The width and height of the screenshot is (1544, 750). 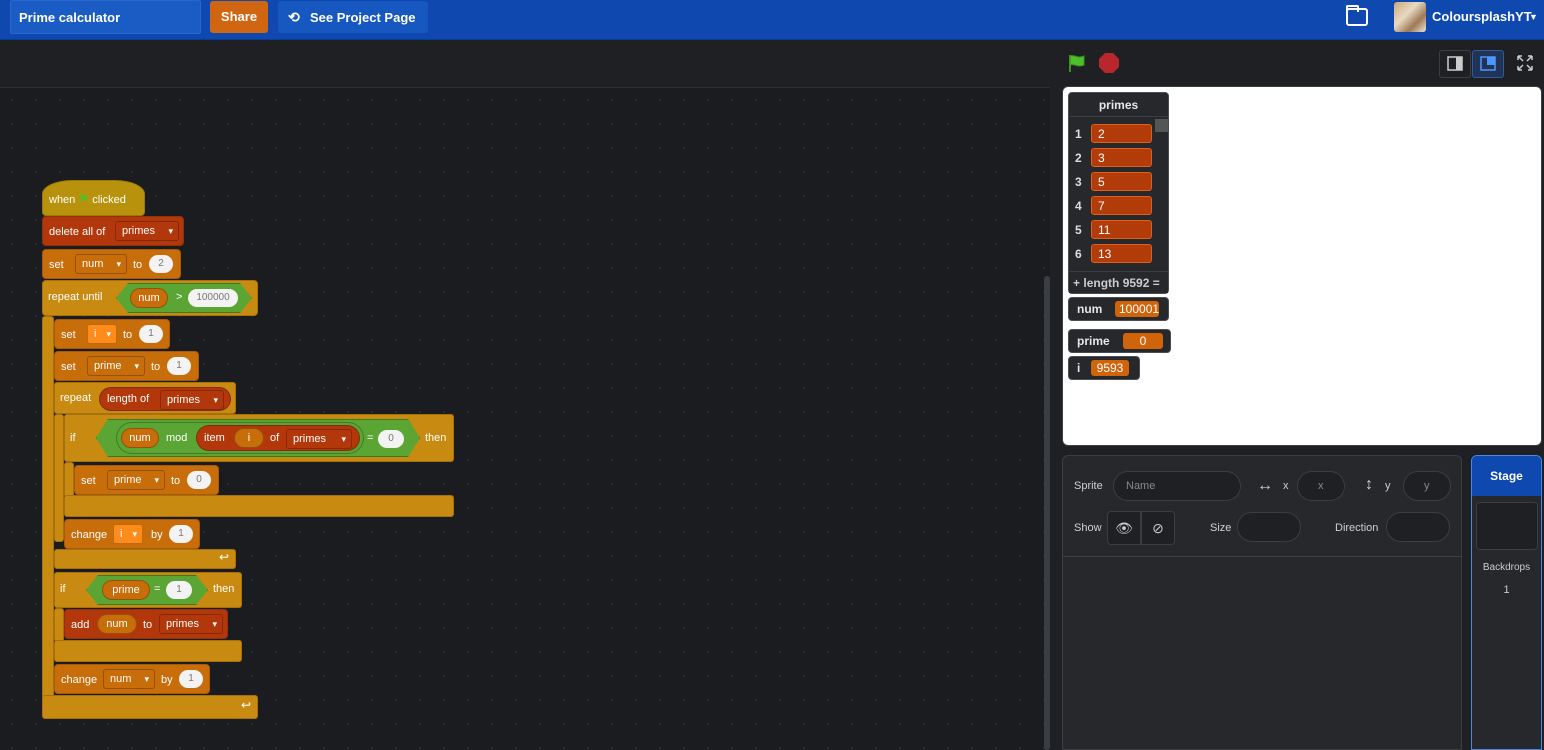 I want to click on if-arm, so click(x=69, y=480).